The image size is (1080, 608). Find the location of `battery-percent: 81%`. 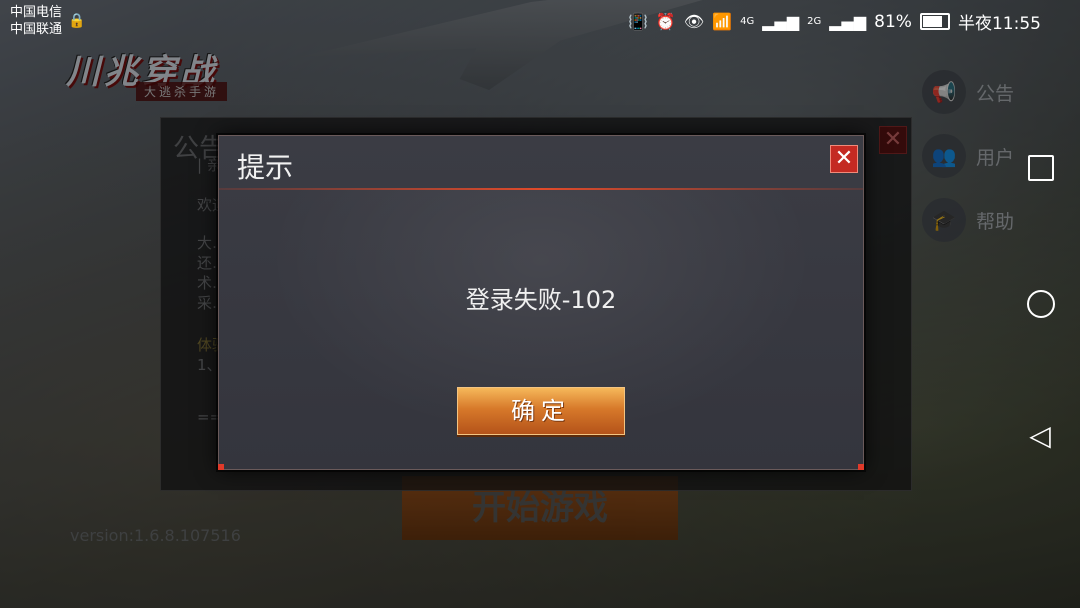

battery-percent: 81% is located at coordinates (893, 21).